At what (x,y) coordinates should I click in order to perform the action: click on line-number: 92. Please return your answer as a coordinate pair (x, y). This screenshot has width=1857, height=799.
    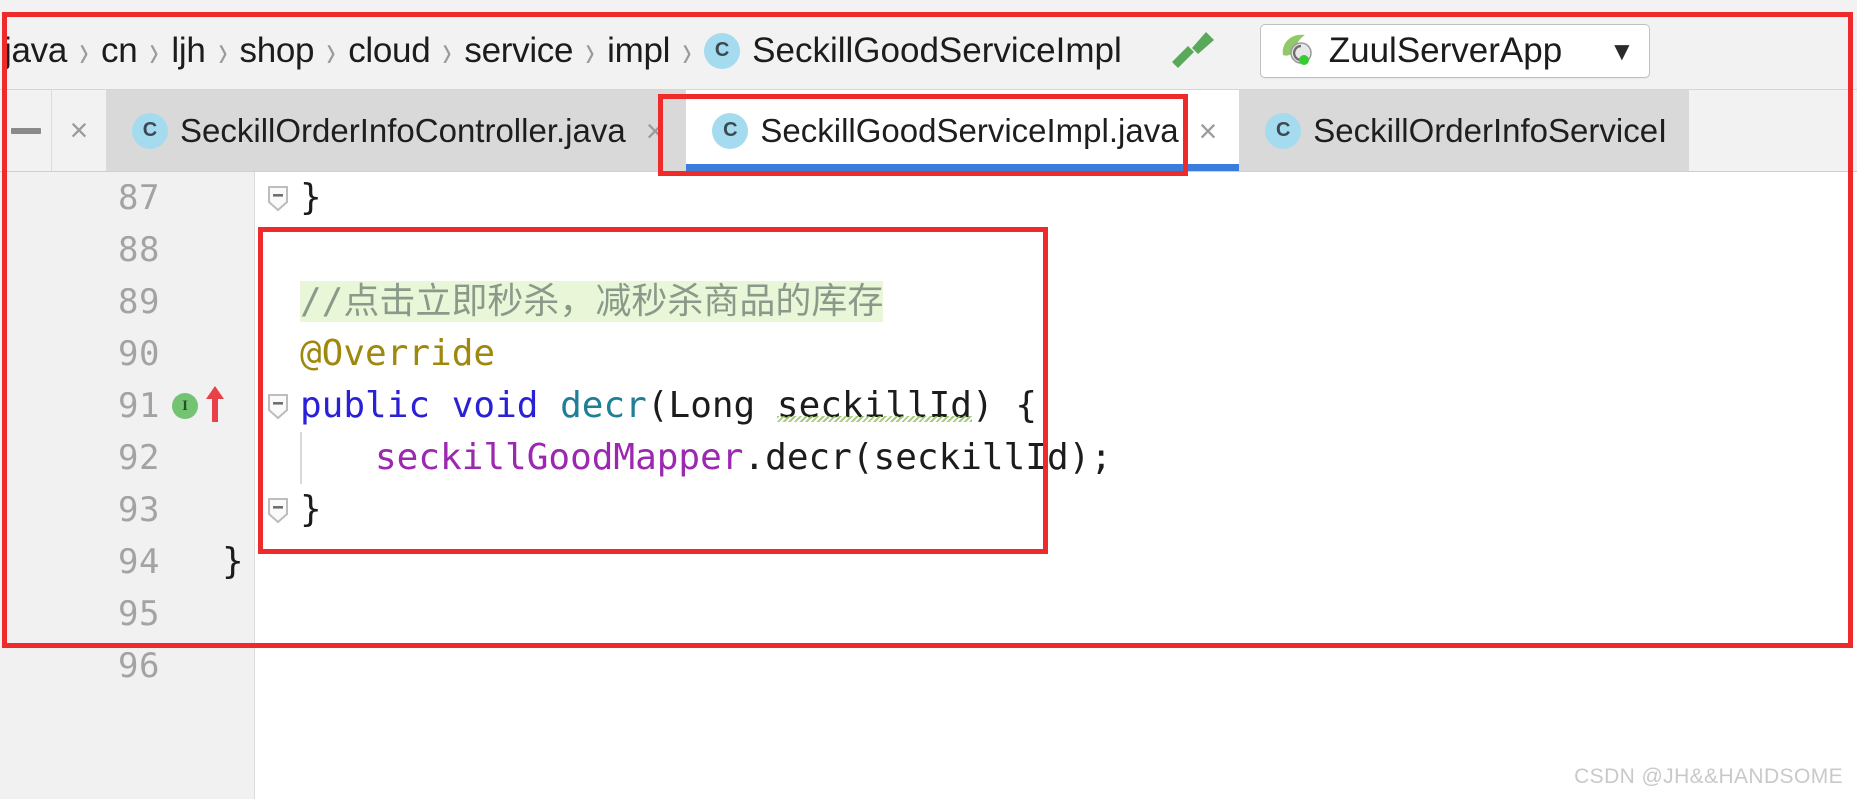
    Looking at the image, I should click on (139, 458).